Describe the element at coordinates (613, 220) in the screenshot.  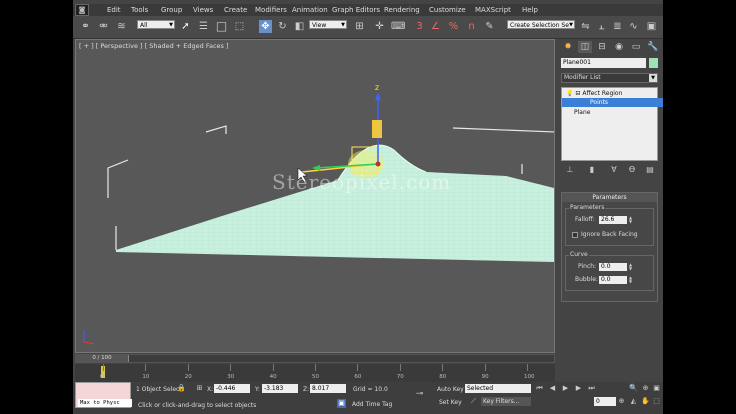
I see `falloff-spinner: 26.6` at that location.